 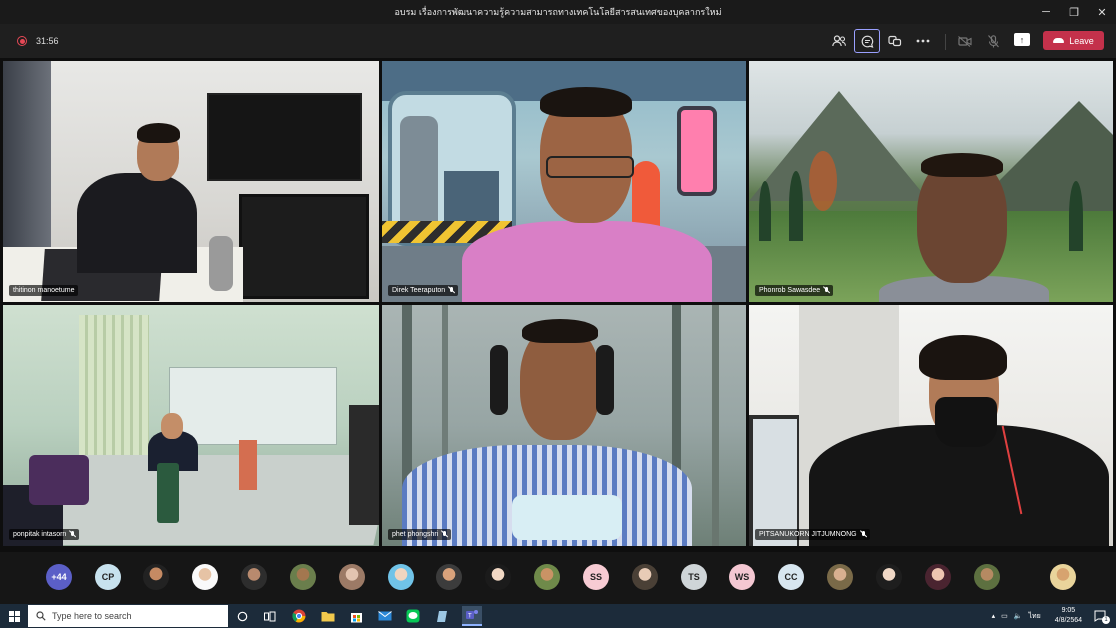 I want to click on toolbar-divider, so click(x=945, y=42).